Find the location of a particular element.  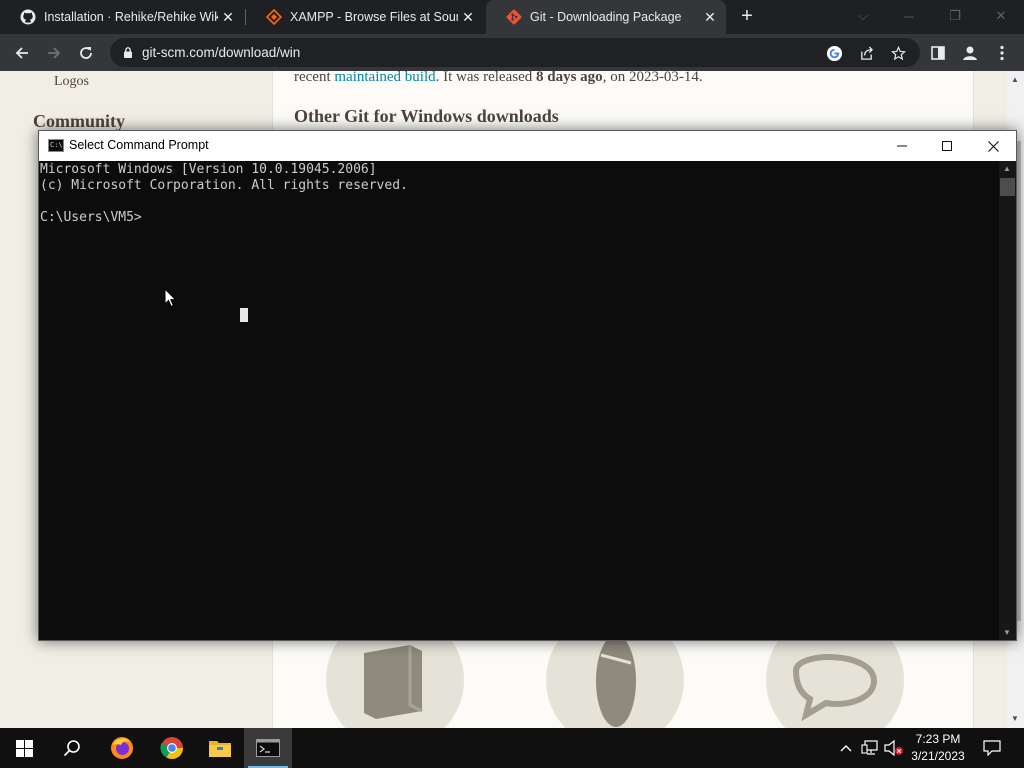

arrow-left-icon is located at coordinates (21, 53).